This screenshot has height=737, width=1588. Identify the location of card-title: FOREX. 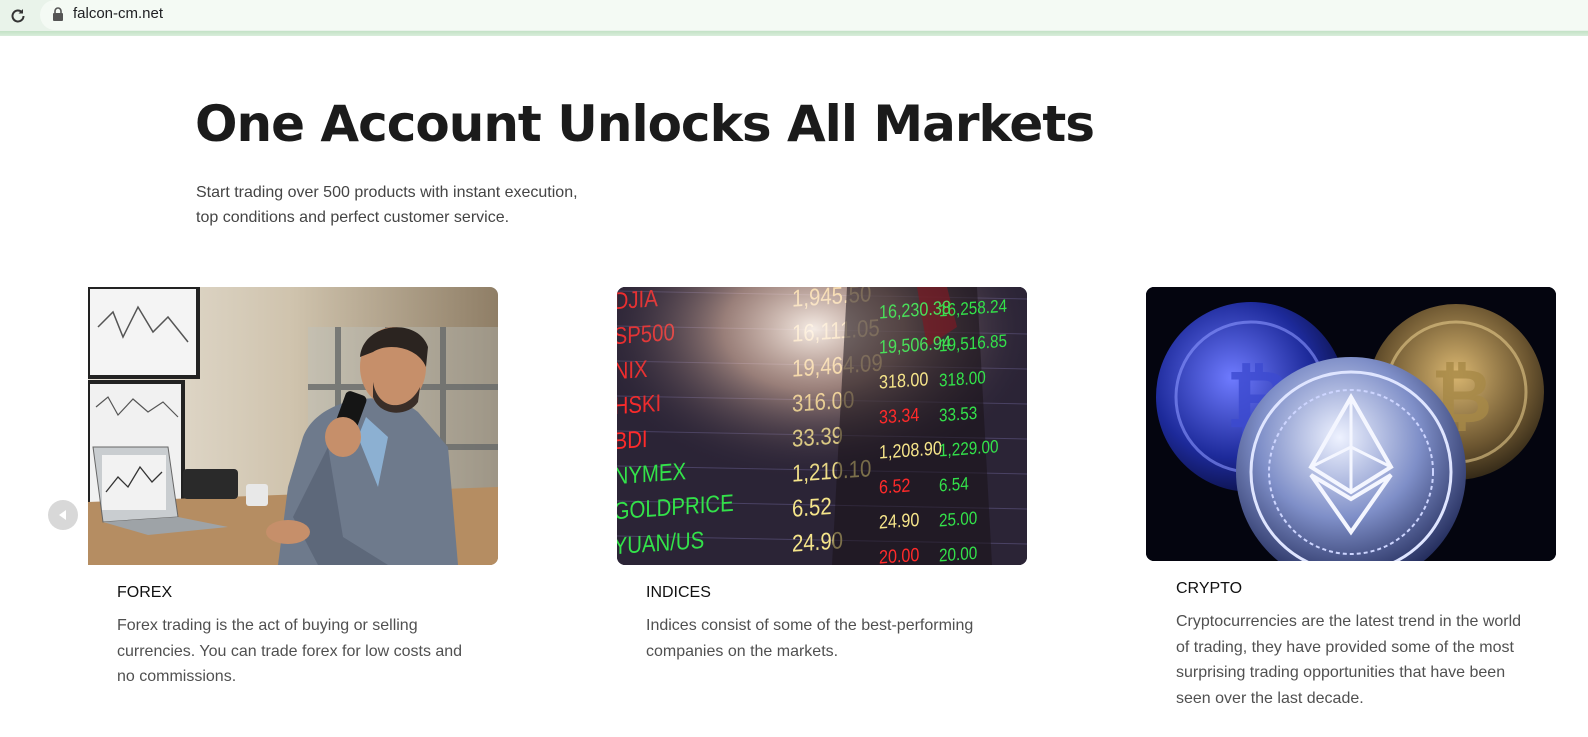
(145, 592).